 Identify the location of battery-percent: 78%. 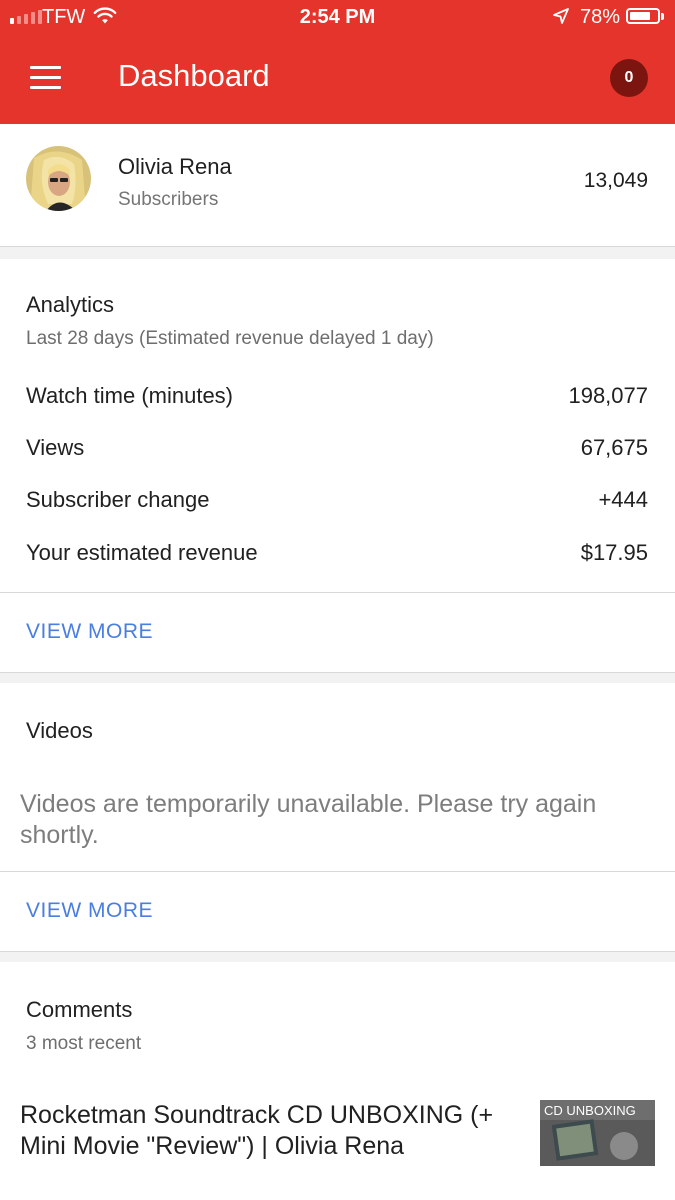
(600, 17).